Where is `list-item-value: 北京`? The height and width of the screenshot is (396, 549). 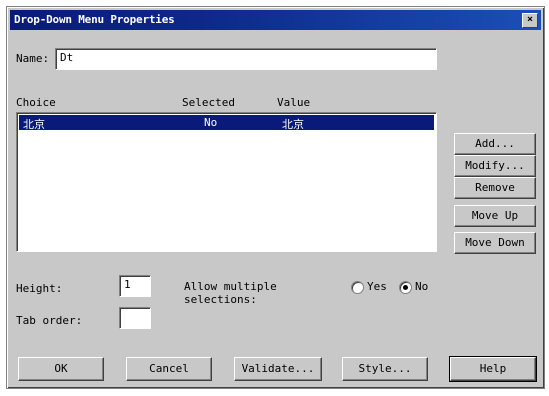 list-item-value: 北京 is located at coordinates (293, 124).